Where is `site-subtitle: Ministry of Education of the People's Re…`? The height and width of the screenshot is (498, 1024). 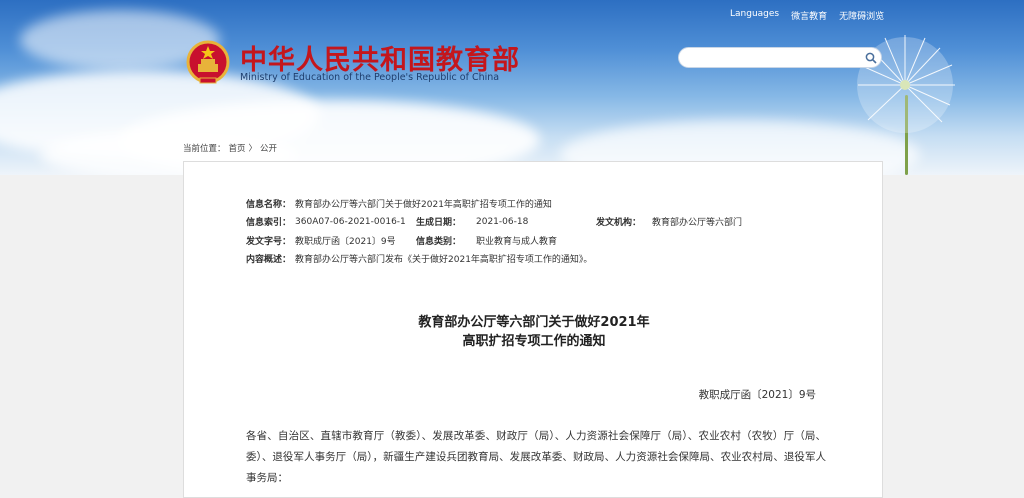
site-subtitle: Ministry of Education of the People's Re… is located at coordinates (370, 77).